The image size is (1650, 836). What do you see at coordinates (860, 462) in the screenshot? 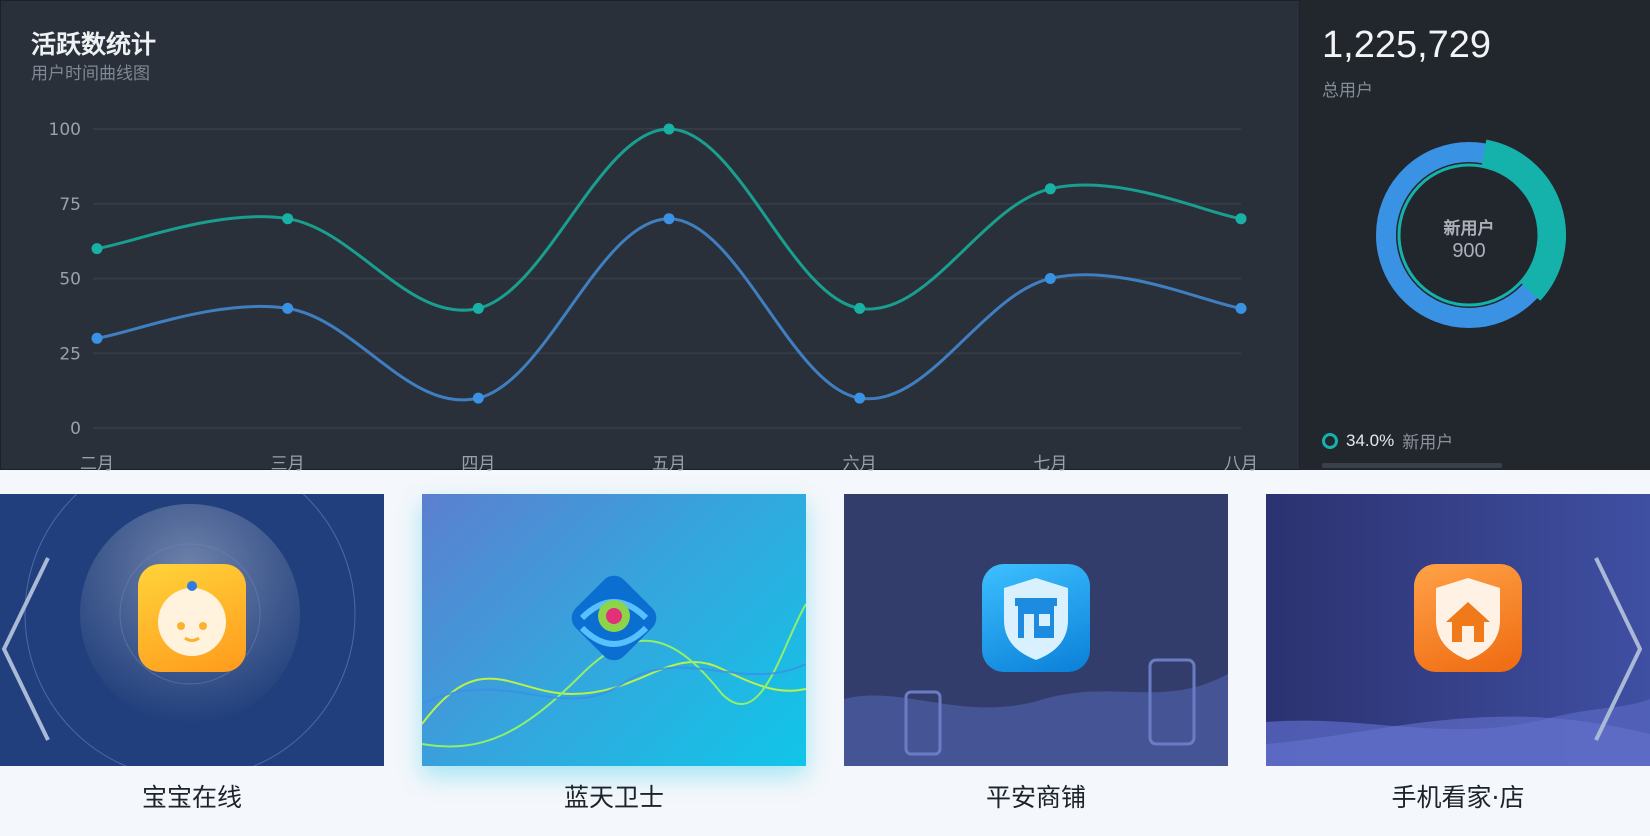
I see `x-tick-label: 六月` at bounding box center [860, 462].